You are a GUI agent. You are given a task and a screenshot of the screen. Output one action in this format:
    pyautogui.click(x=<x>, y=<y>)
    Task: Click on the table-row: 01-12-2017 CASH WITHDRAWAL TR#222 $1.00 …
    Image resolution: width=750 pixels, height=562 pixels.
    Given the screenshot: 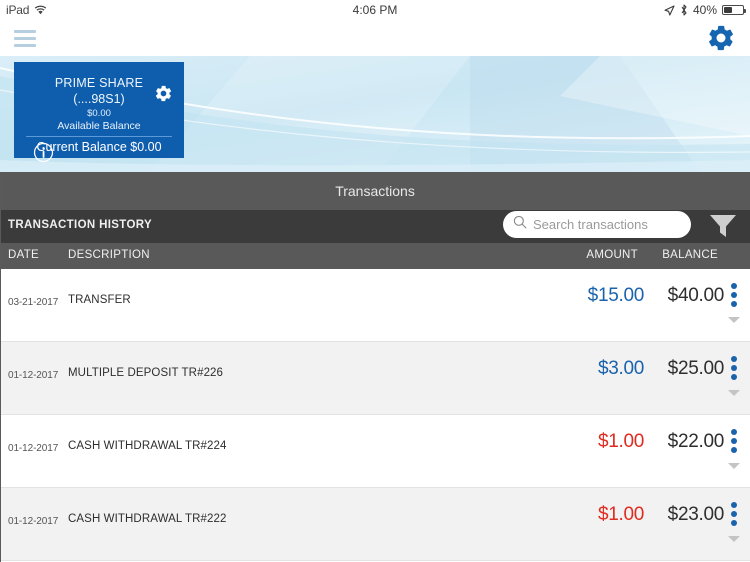 What is the action you would take?
    pyautogui.click(x=375, y=524)
    